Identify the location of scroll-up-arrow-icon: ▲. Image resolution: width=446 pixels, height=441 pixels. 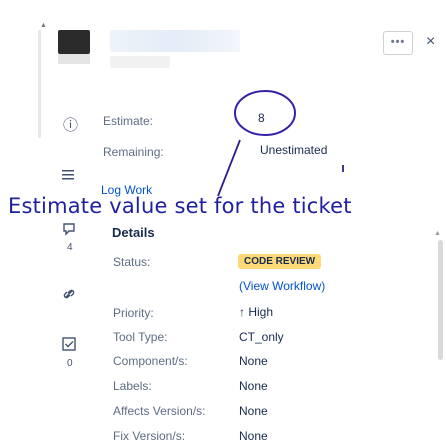
(43, 25).